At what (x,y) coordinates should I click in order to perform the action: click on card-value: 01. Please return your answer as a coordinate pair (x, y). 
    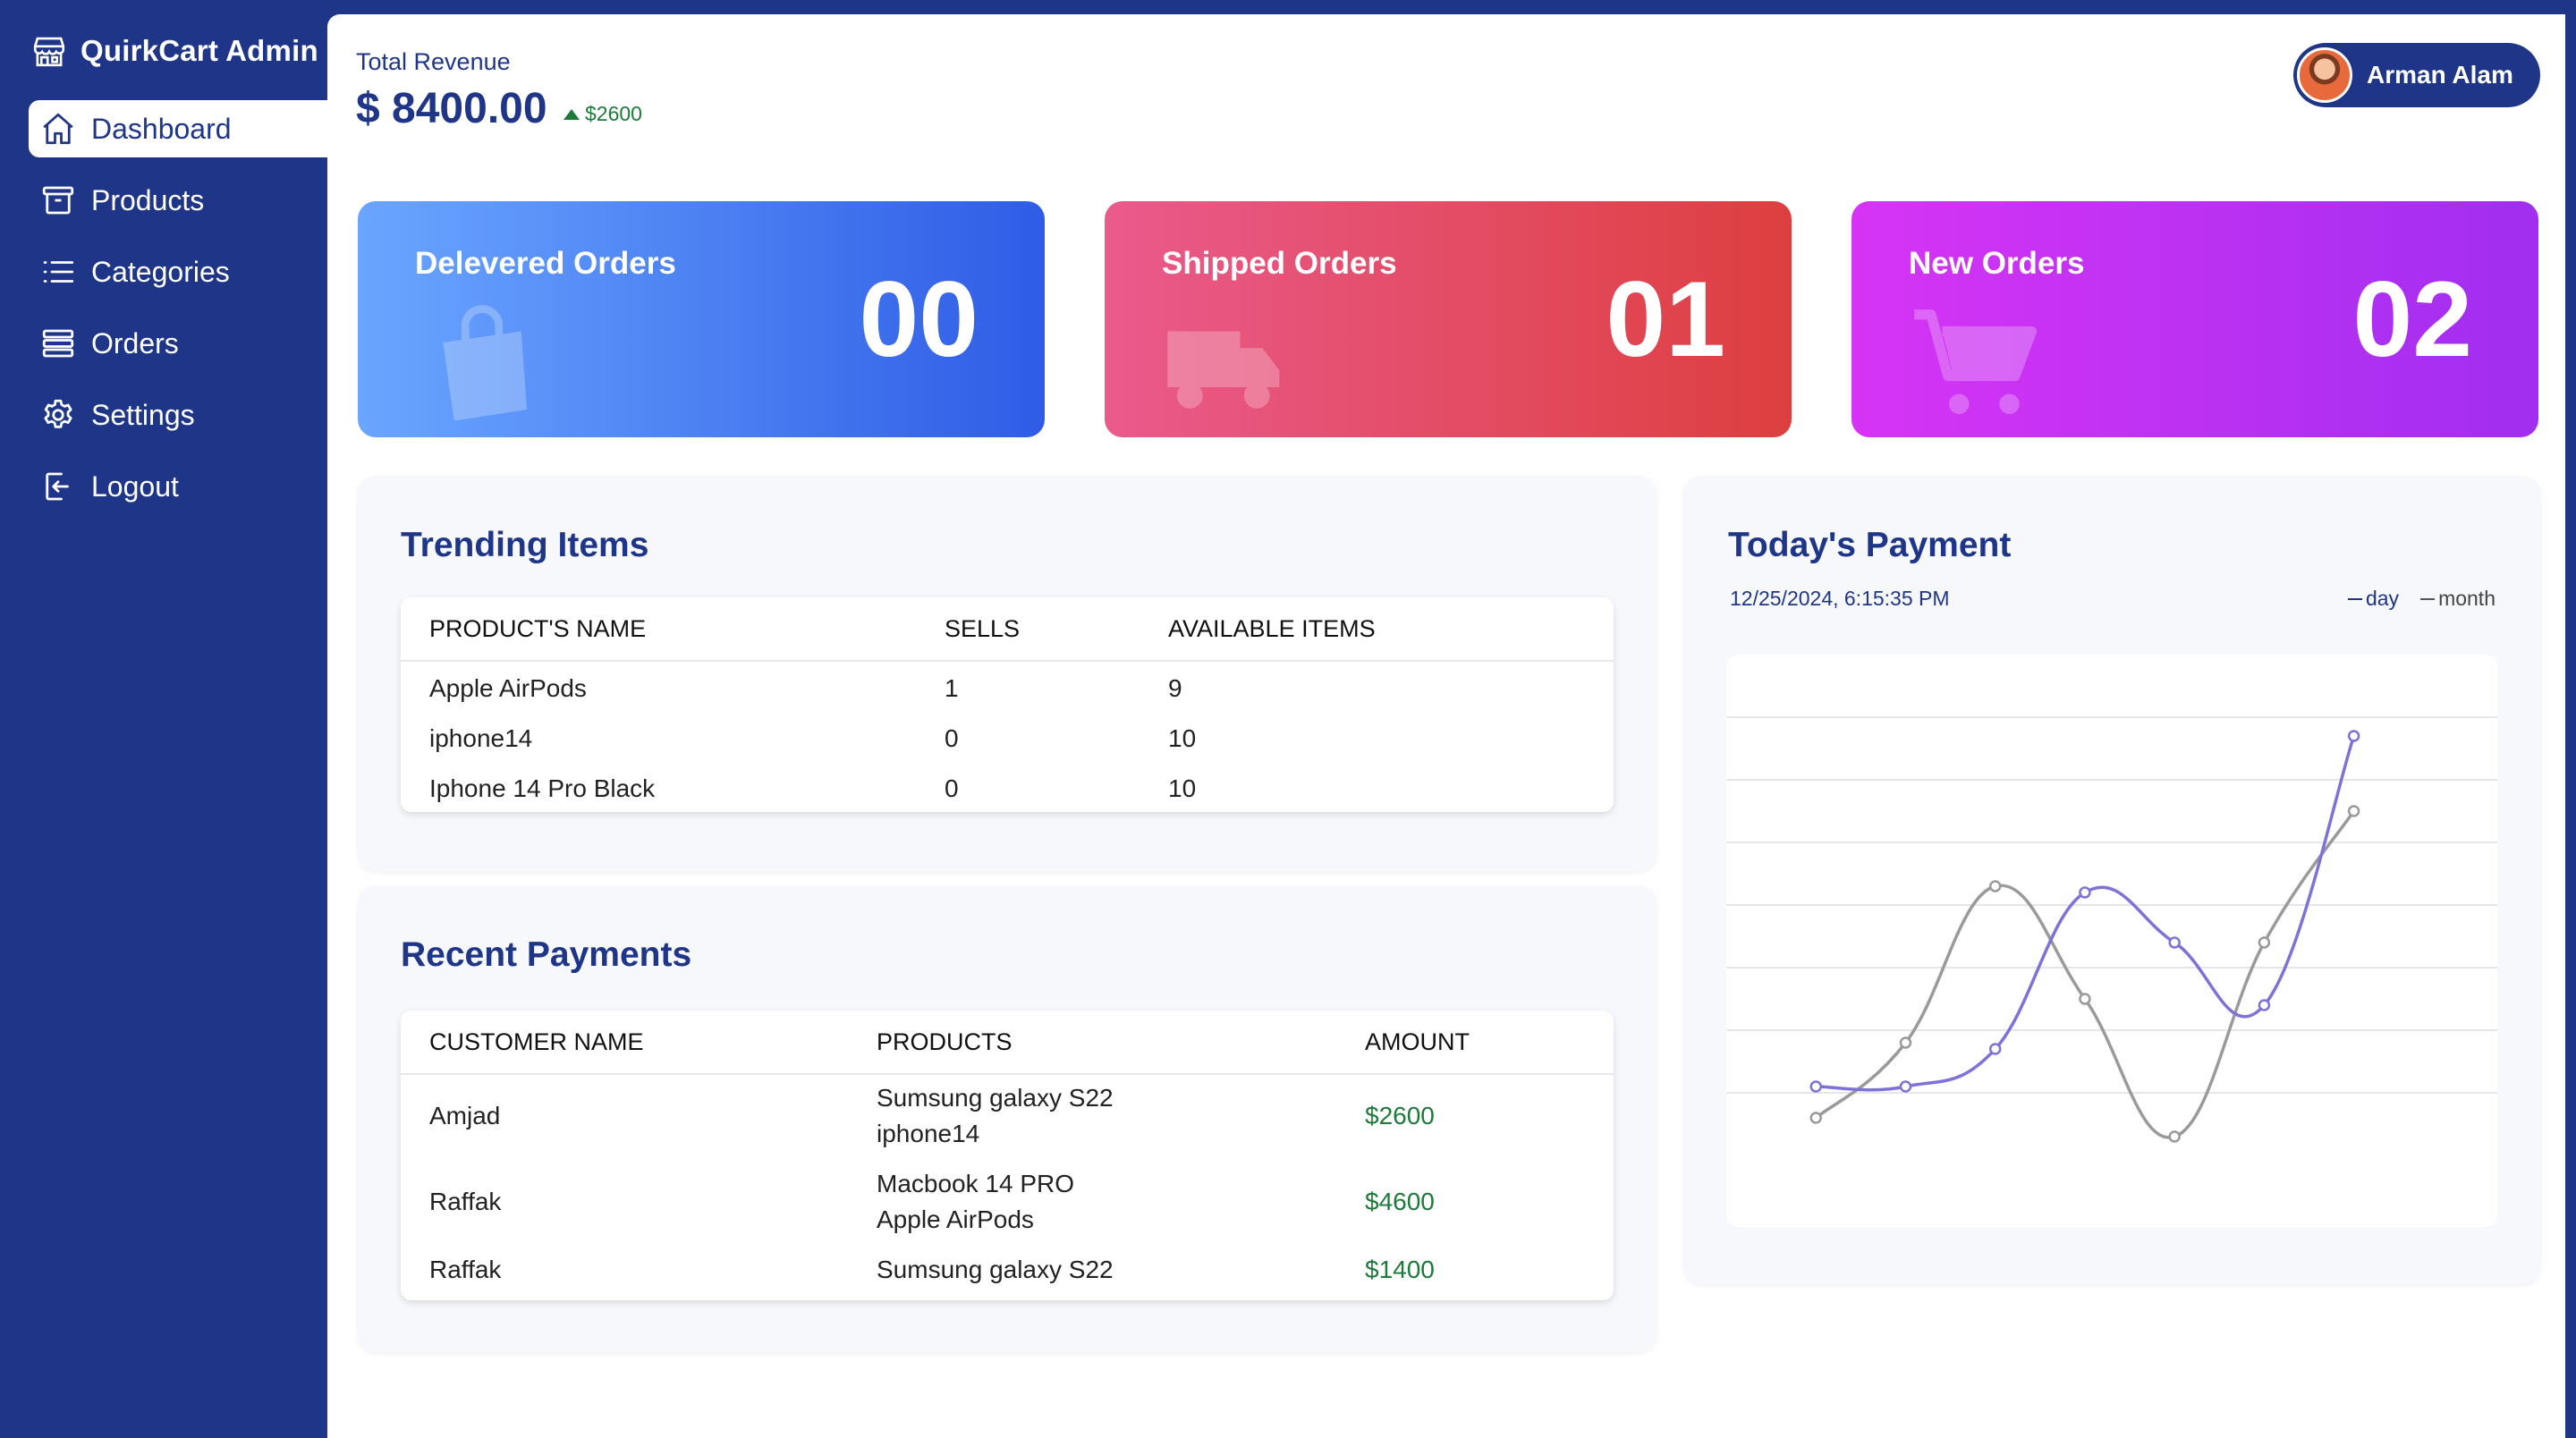
    Looking at the image, I should click on (1665, 319).